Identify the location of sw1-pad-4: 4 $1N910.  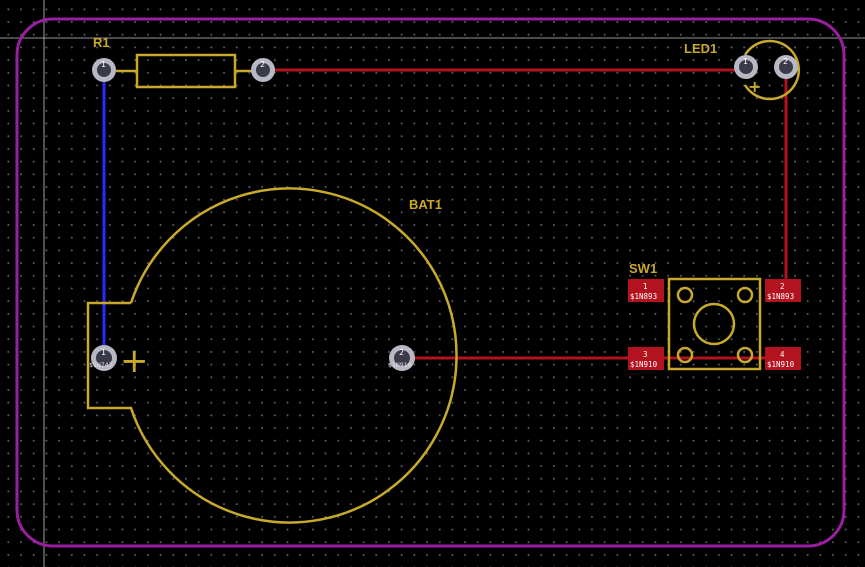
(783, 358).